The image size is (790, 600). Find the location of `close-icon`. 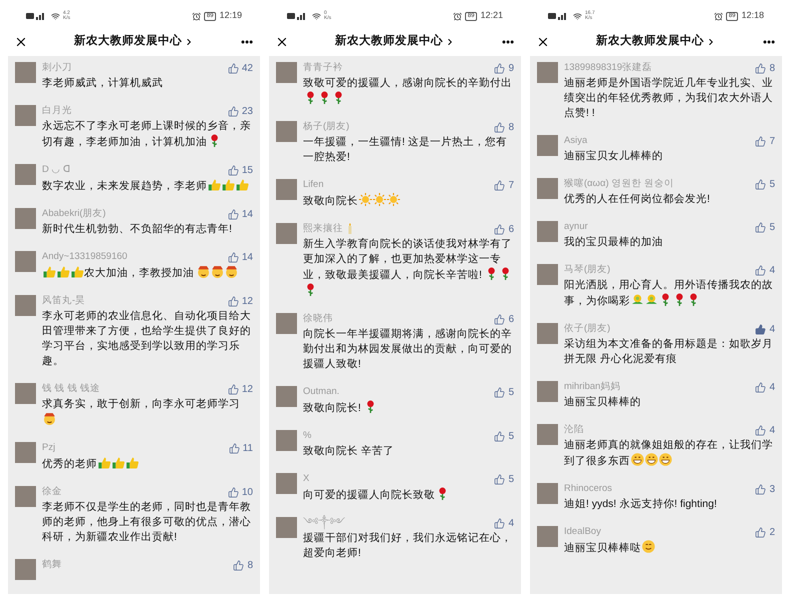

close-icon is located at coordinates (543, 42).